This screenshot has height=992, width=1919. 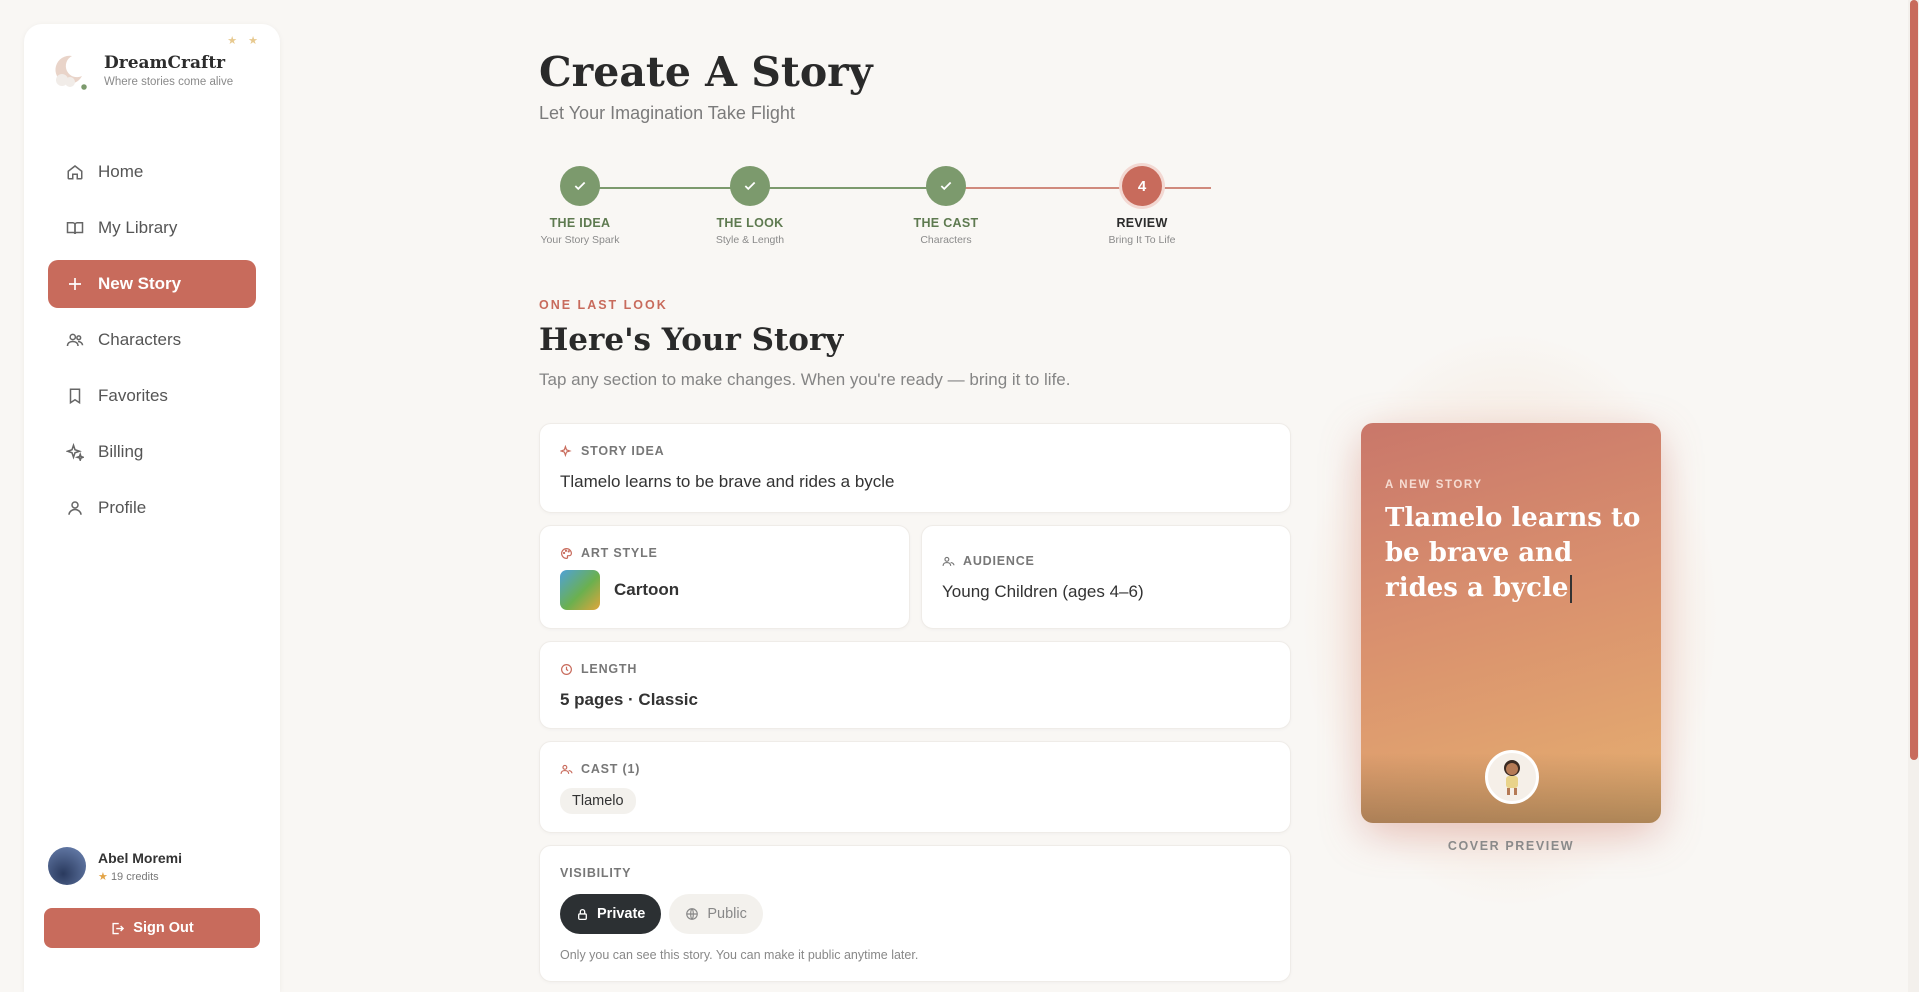 What do you see at coordinates (582, 914) in the screenshot?
I see `lock-icon` at bounding box center [582, 914].